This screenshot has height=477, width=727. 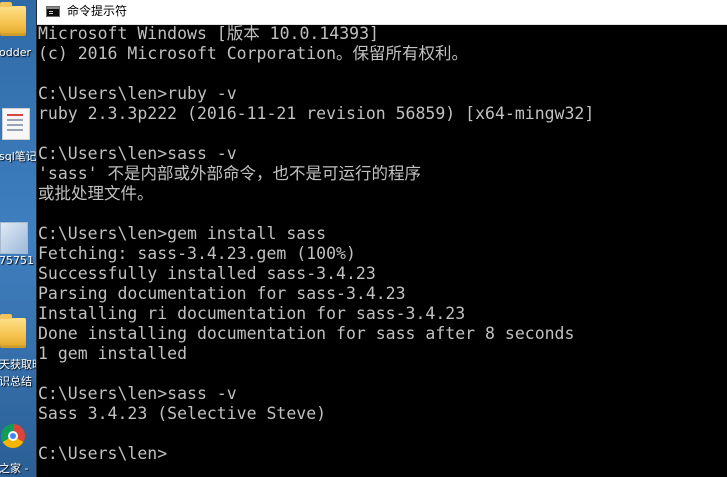 I want to click on console-line: Parsing documentation for sass-3.4.23, so click(x=222, y=293).